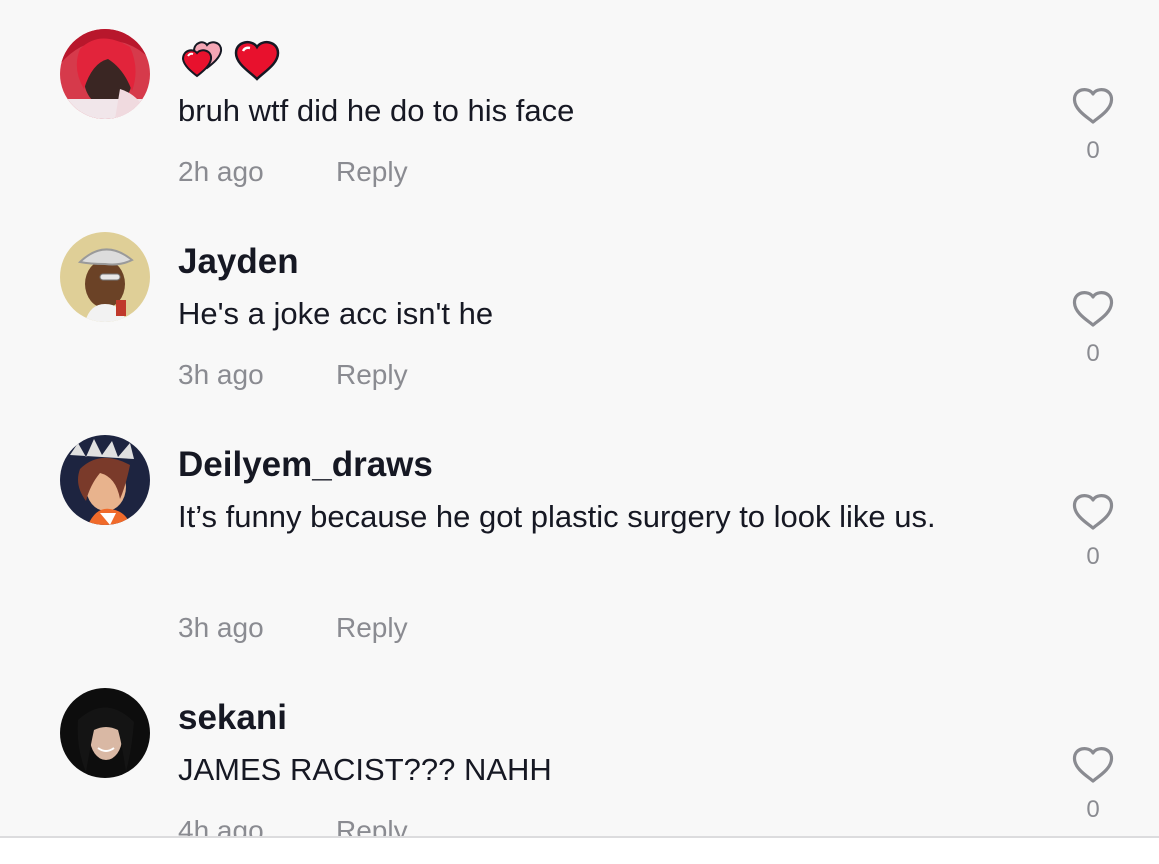 The width and height of the screenshot is (1159, 864). I want to click on username: Jayden, so click(238, 262).